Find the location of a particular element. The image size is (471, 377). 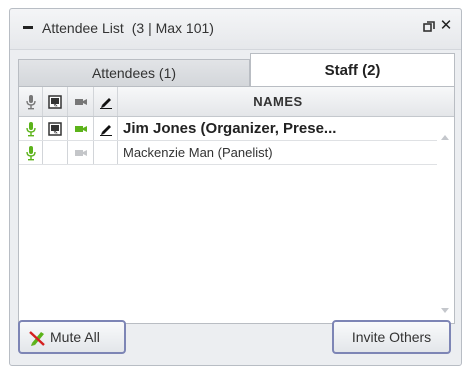

panel-title: Attendee List (3 | Max 101) is located at coordinates (128, 28).